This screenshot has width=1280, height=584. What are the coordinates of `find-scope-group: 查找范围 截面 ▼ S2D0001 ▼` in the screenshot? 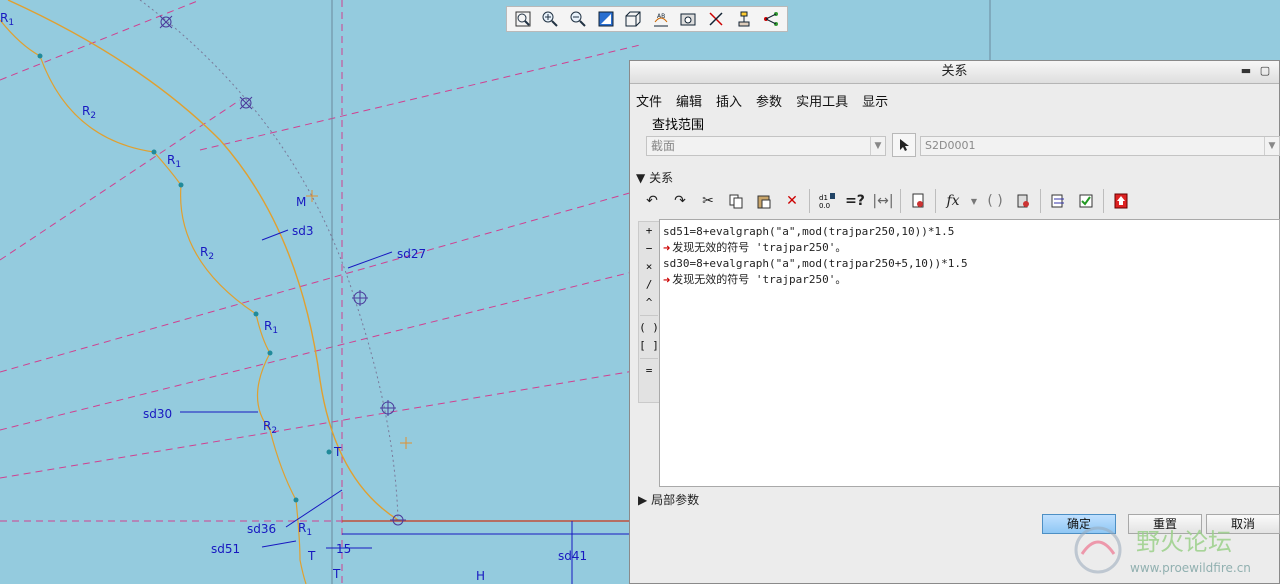 It's located at (958, 145).